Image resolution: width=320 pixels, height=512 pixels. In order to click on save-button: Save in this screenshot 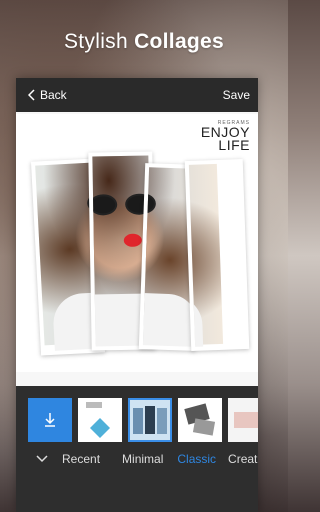, I will do `click(236, 95)`.